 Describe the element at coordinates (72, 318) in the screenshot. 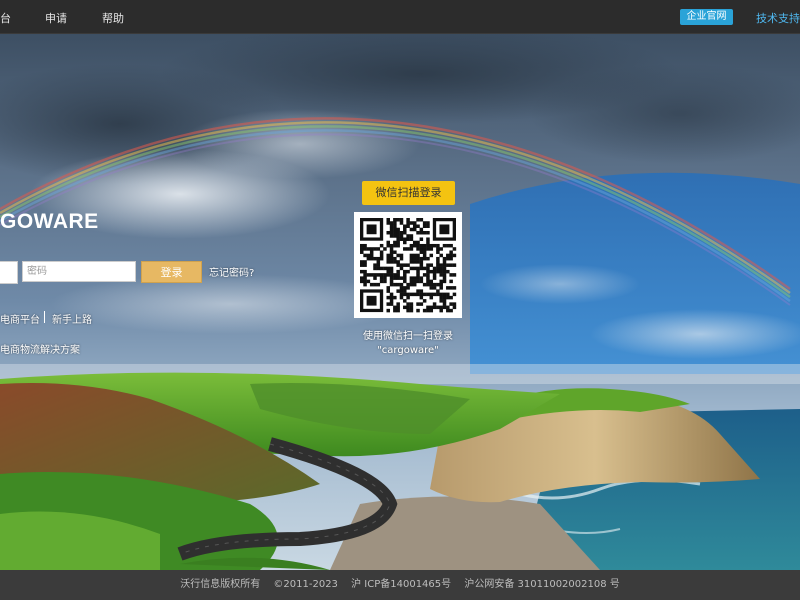

I see `newbie-guide-link: 新手上路` at that location.